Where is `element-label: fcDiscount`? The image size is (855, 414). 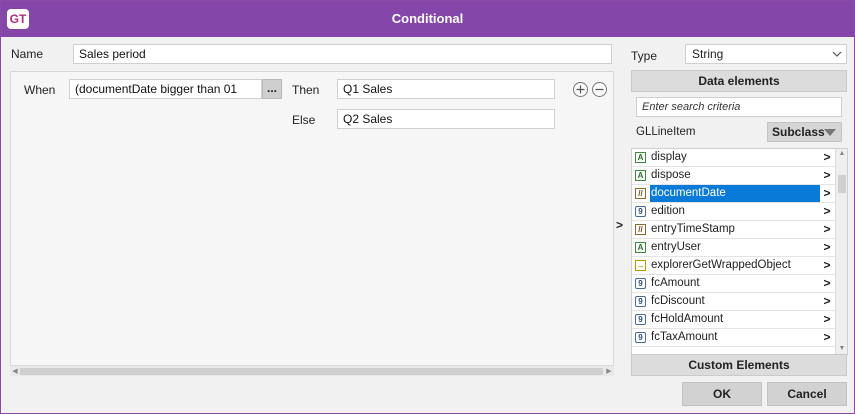 element-label: fcDiscount is located at coordinates (678, 301).